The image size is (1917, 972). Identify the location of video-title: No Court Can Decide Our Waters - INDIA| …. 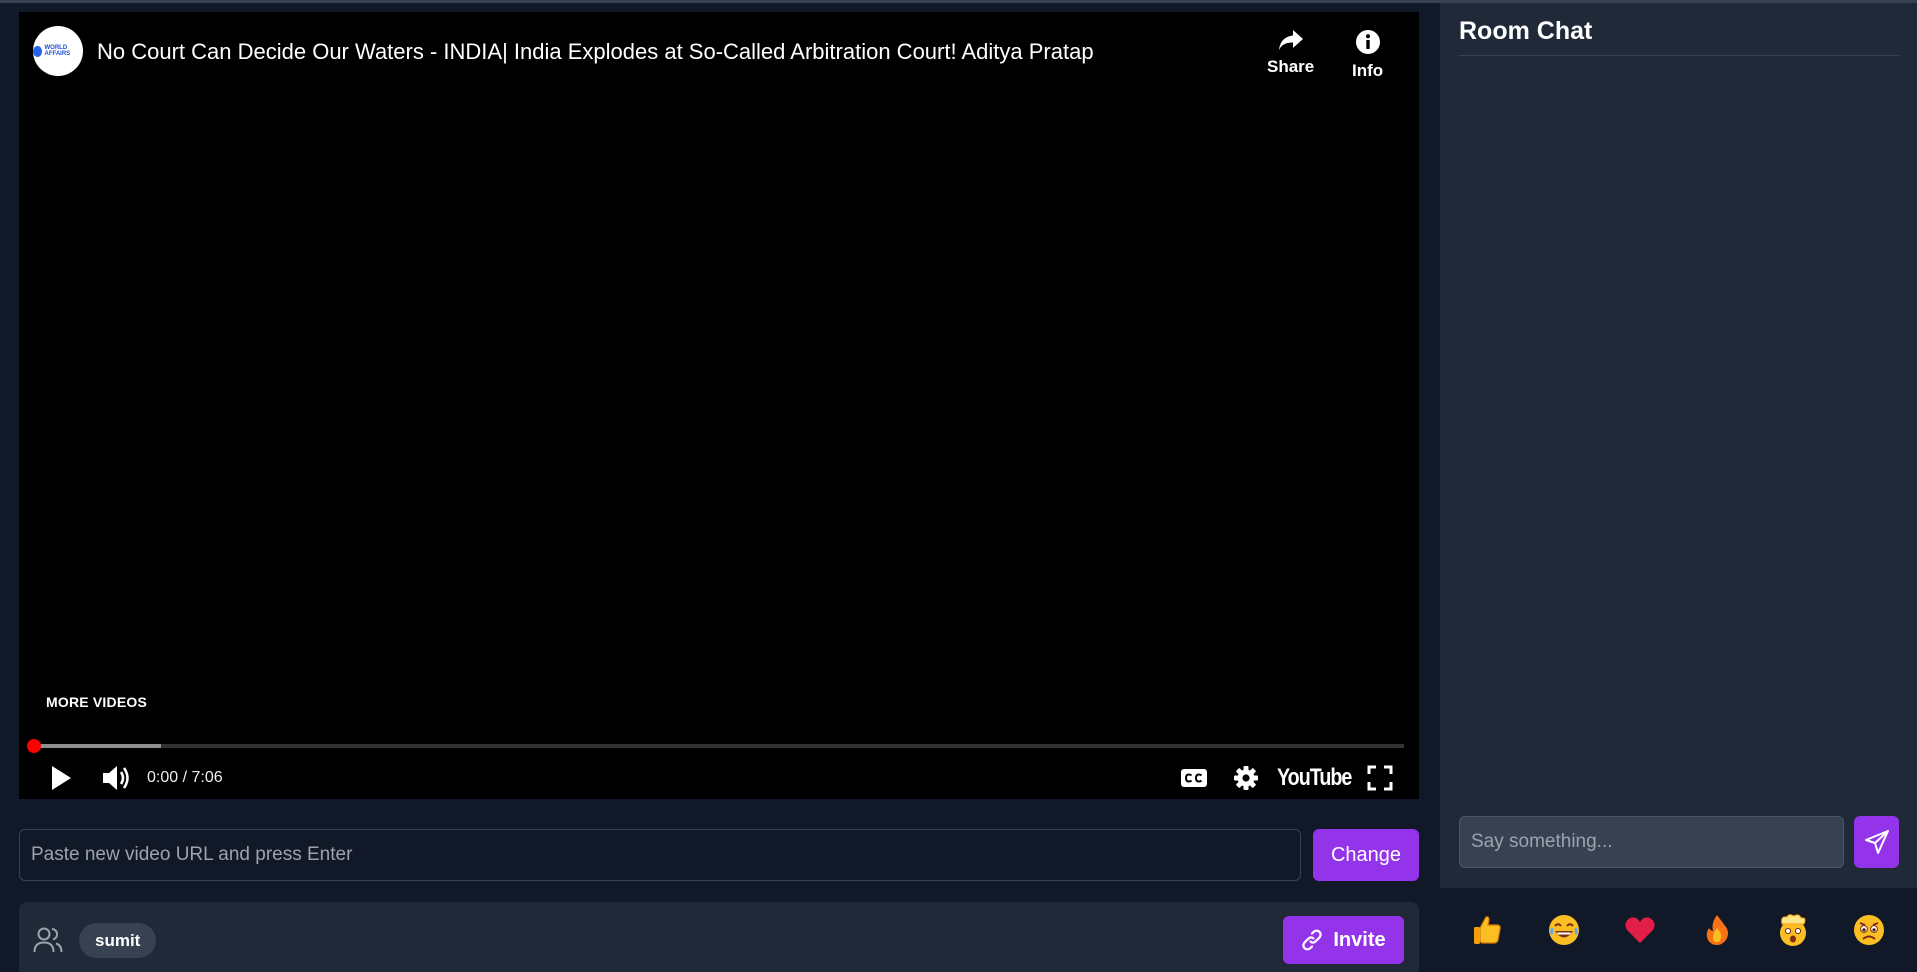
(672, 52).